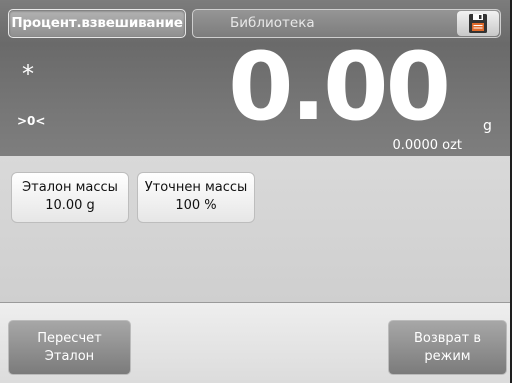  I want to click on return-line2: режим, so click(447, 356).